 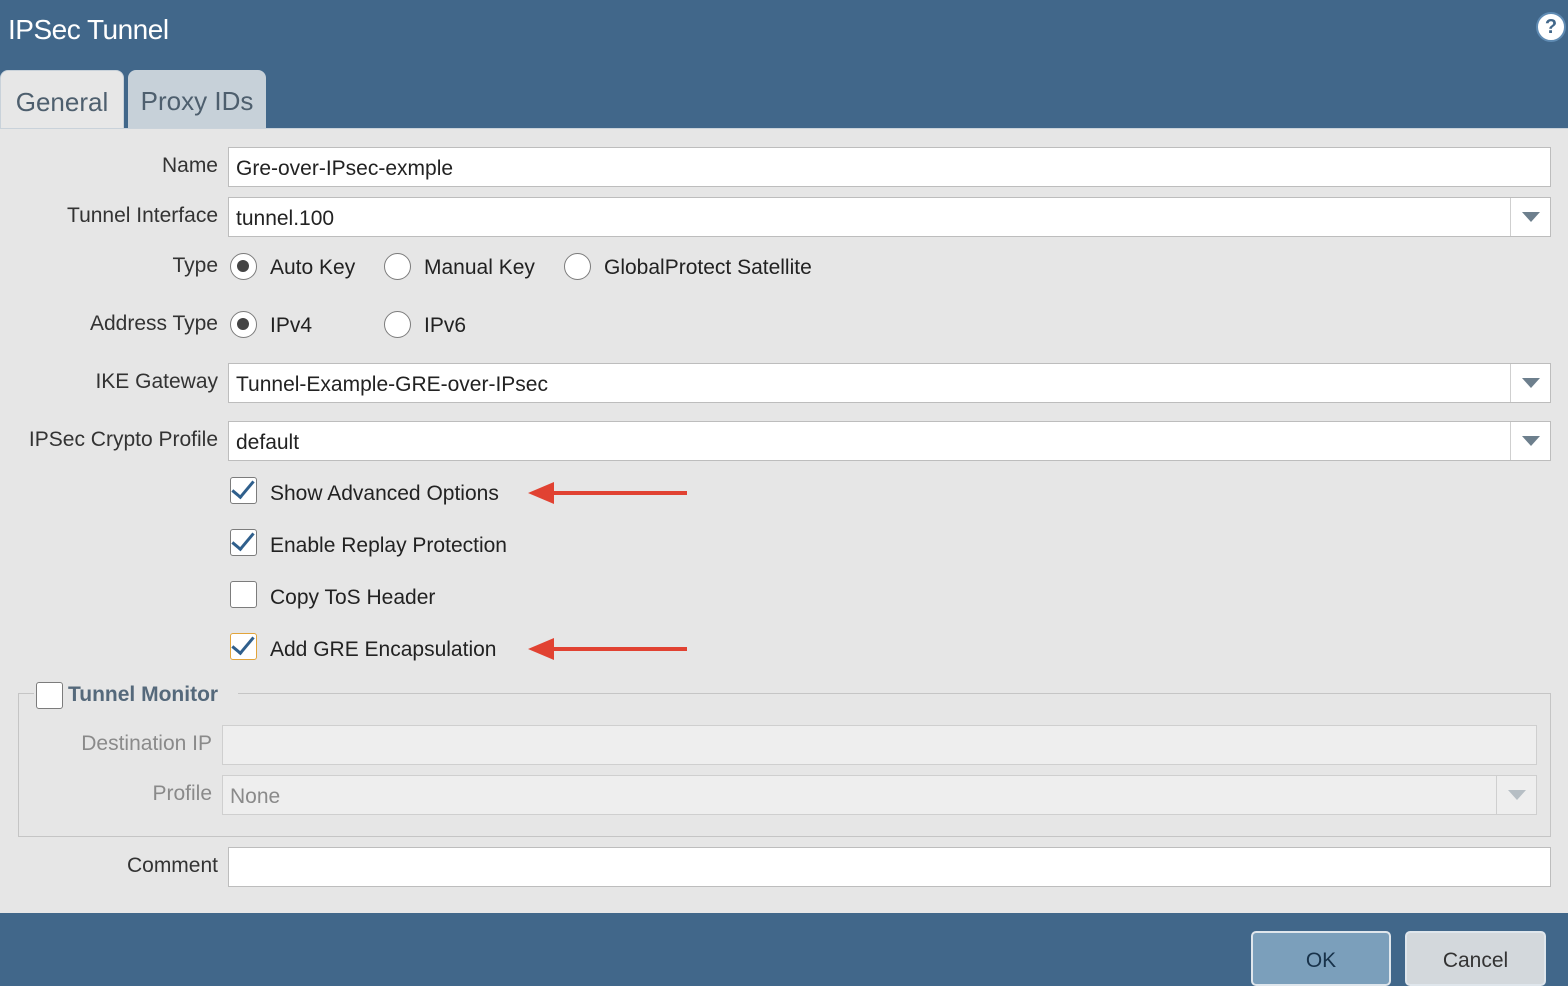 What do you see at coordinates (889, 383) in the screenshot?
I see `ike-gateway-select: Tunnel-Example-GRE-over-IPsec` at bounding box center [889, 383].